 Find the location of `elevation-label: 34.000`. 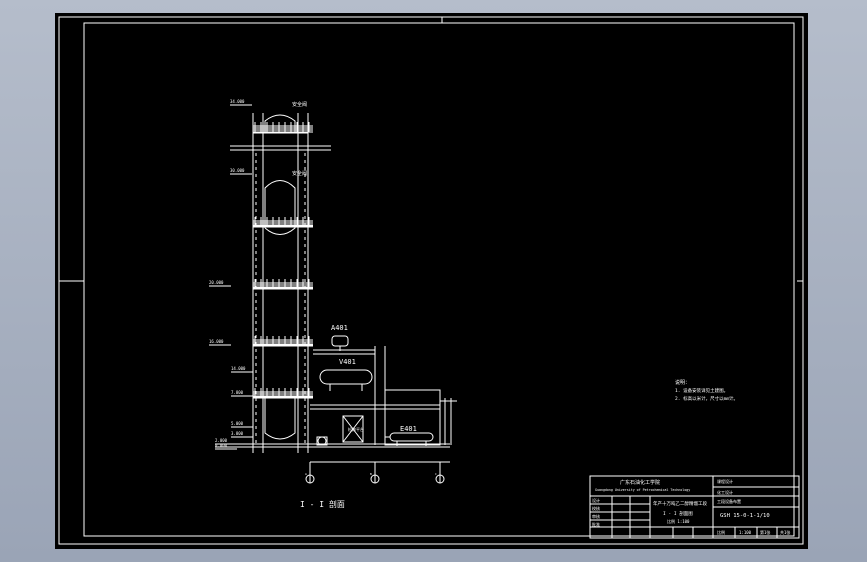

elevation-label: 34.000 is located at coordinates (237, 101).